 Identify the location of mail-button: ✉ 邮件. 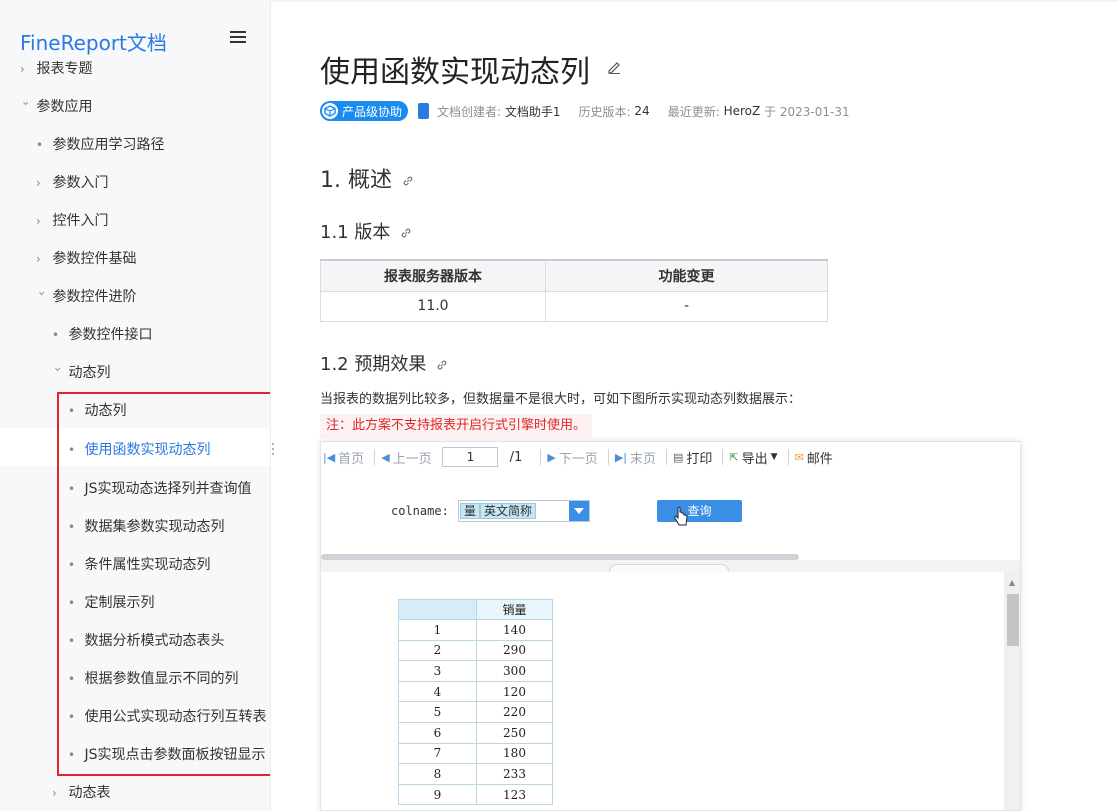
(814, 457).